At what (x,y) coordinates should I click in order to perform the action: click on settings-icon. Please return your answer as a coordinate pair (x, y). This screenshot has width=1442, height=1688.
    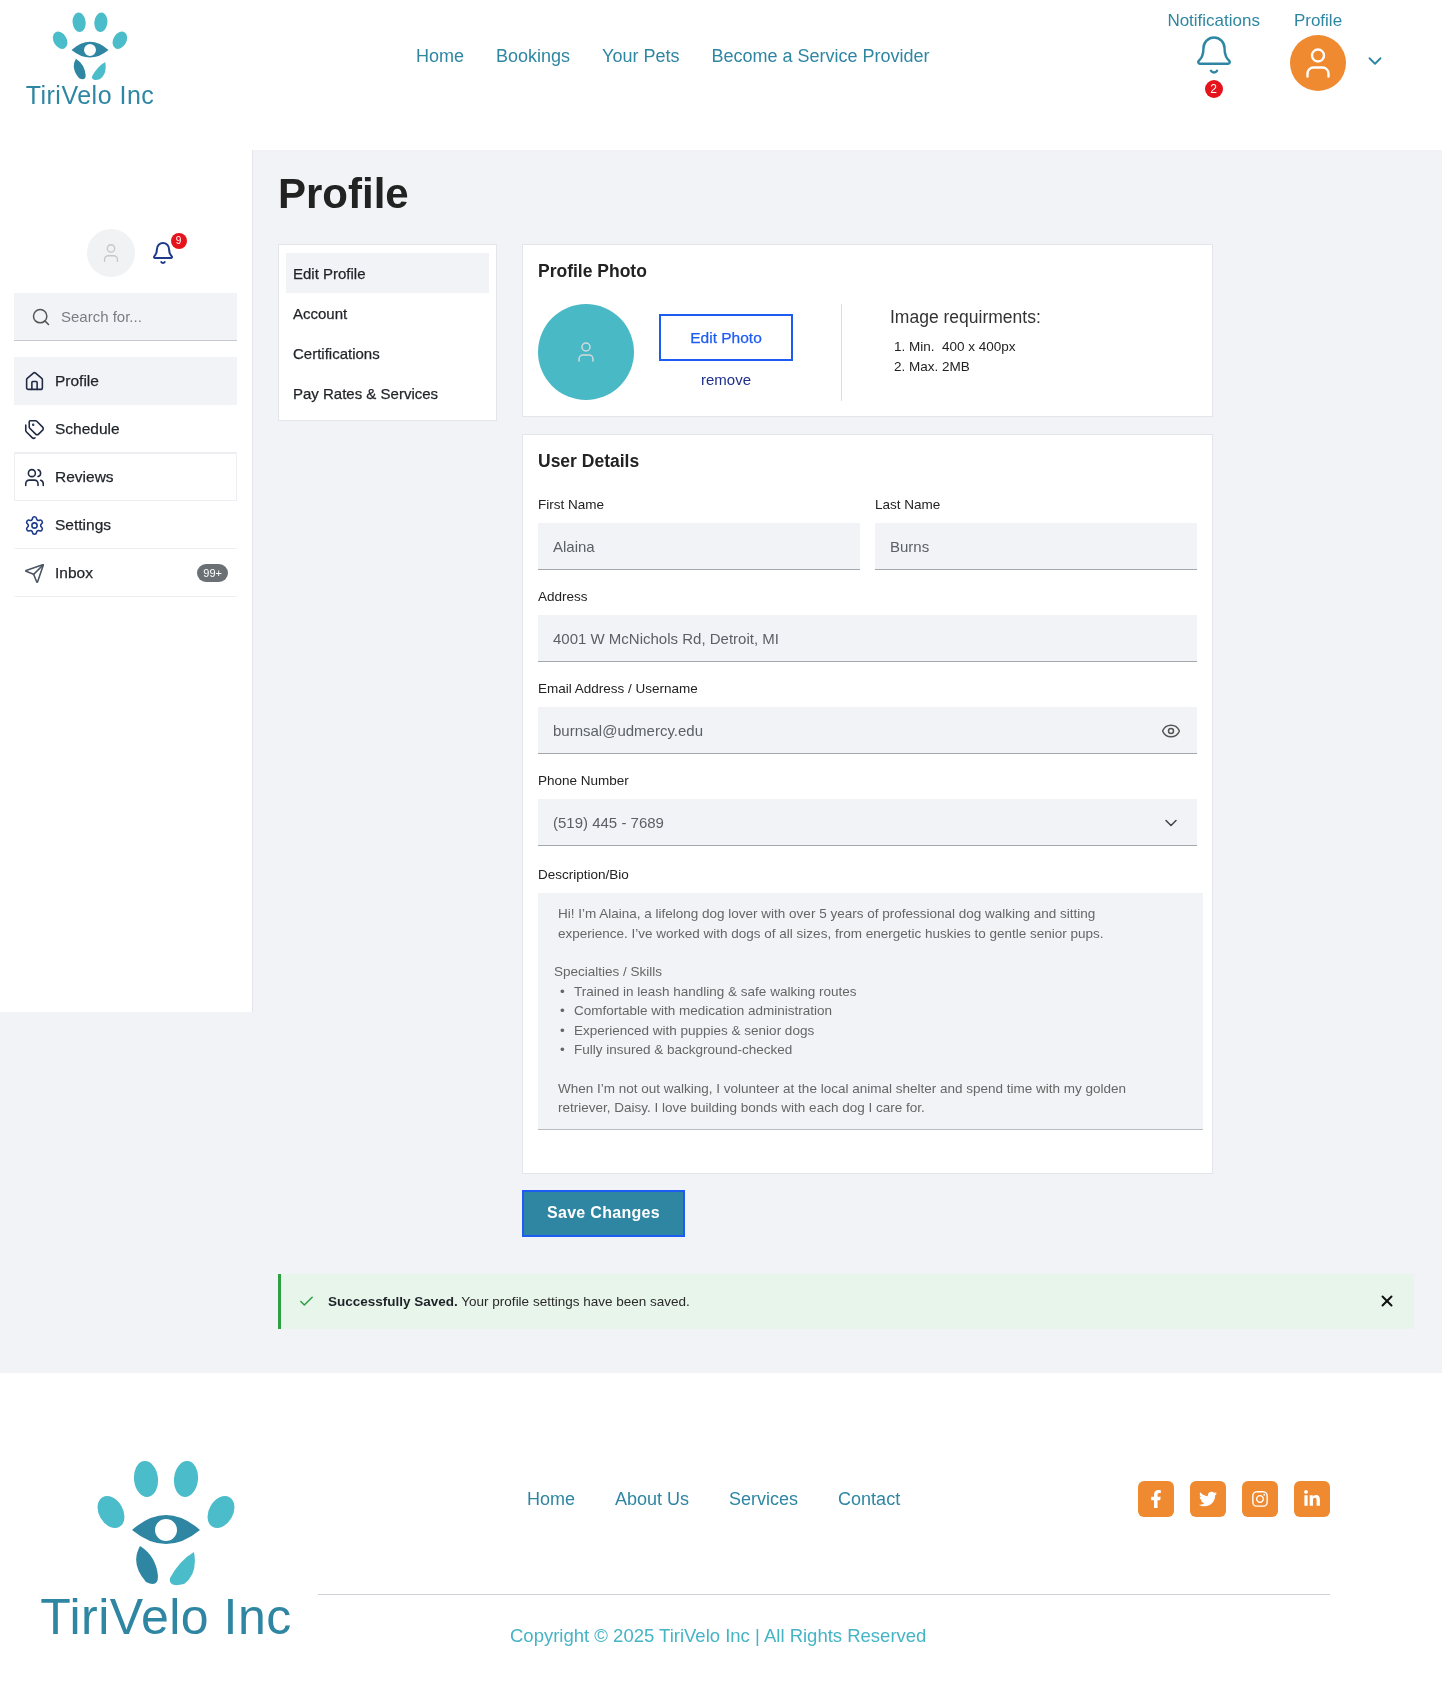
    Looking at the image, I should click on (34, 525).